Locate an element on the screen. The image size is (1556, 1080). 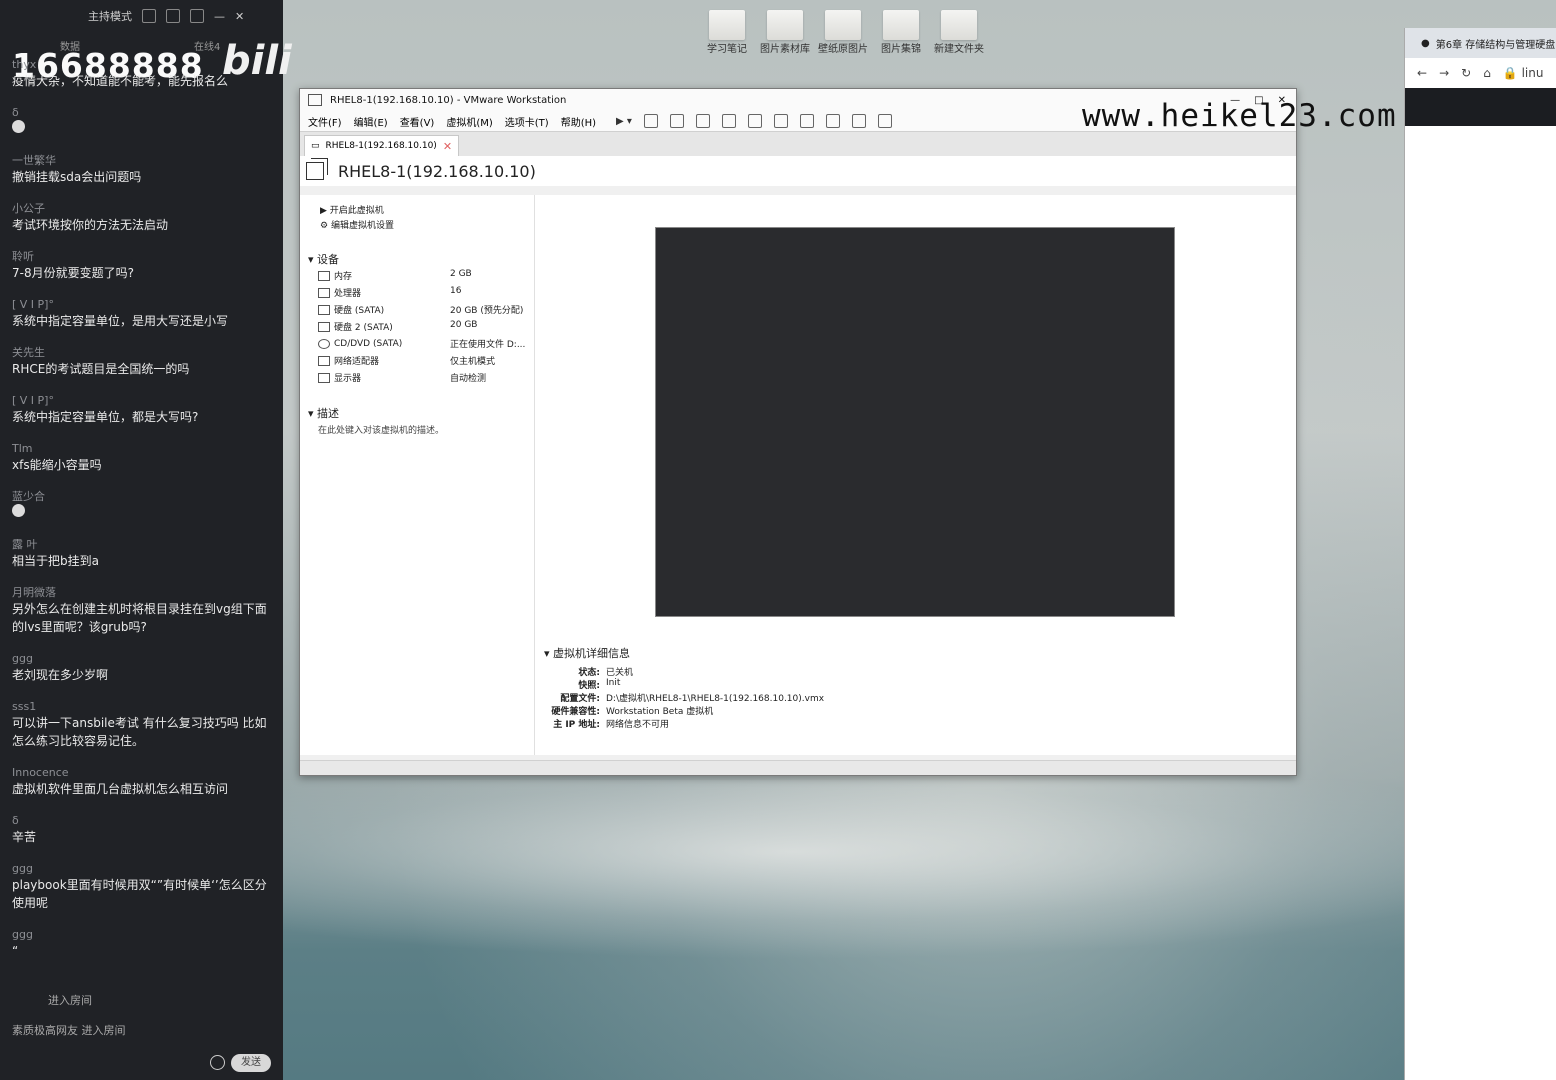
browser-navbar: ← → ↻ ⌂ 🔒 linu is located at coordinates (1480, 73).